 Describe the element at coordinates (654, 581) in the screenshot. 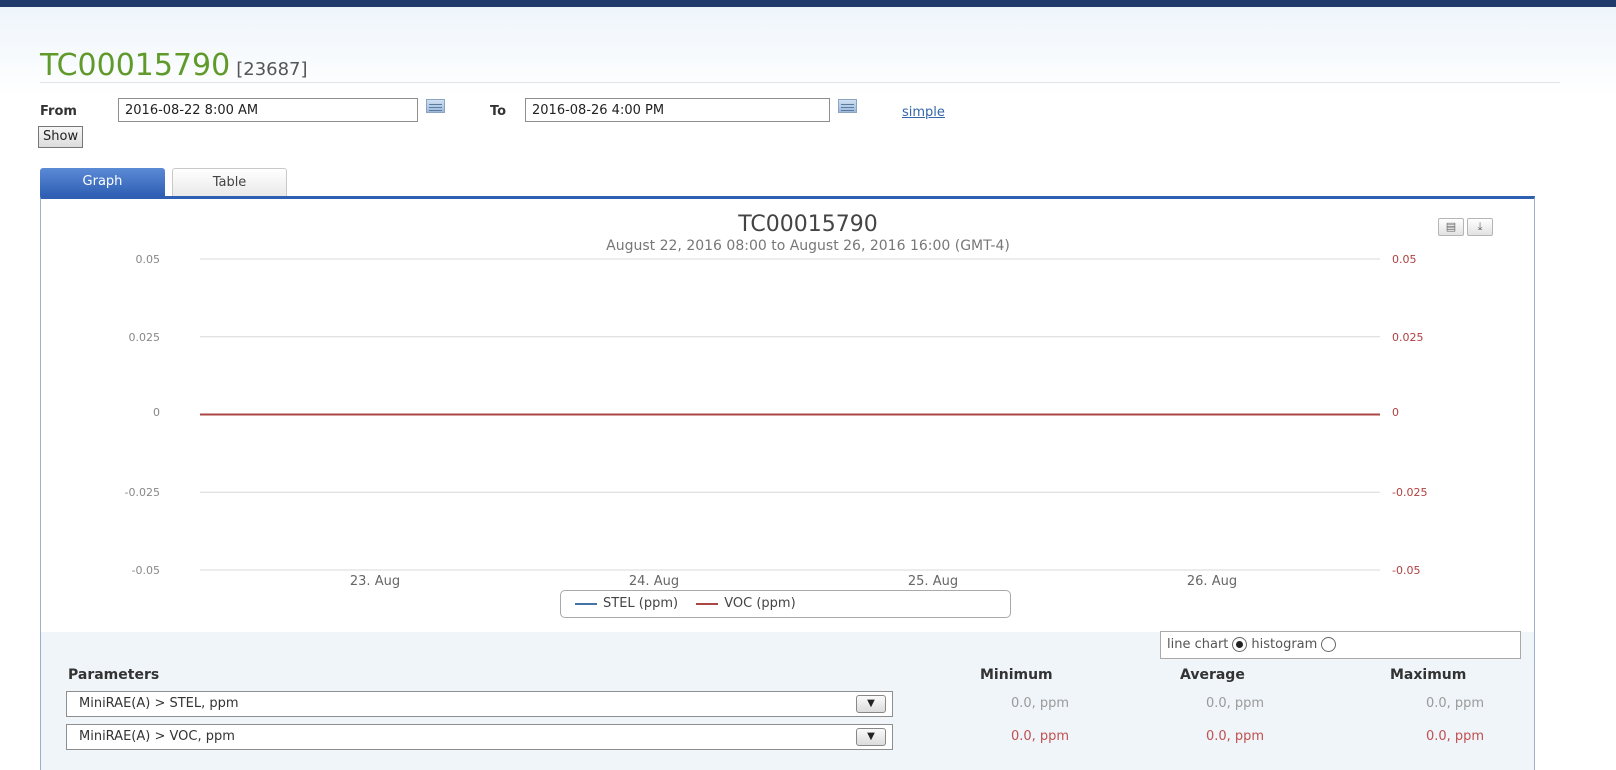

I see `x-tick-label: 24. Aug` at that location.